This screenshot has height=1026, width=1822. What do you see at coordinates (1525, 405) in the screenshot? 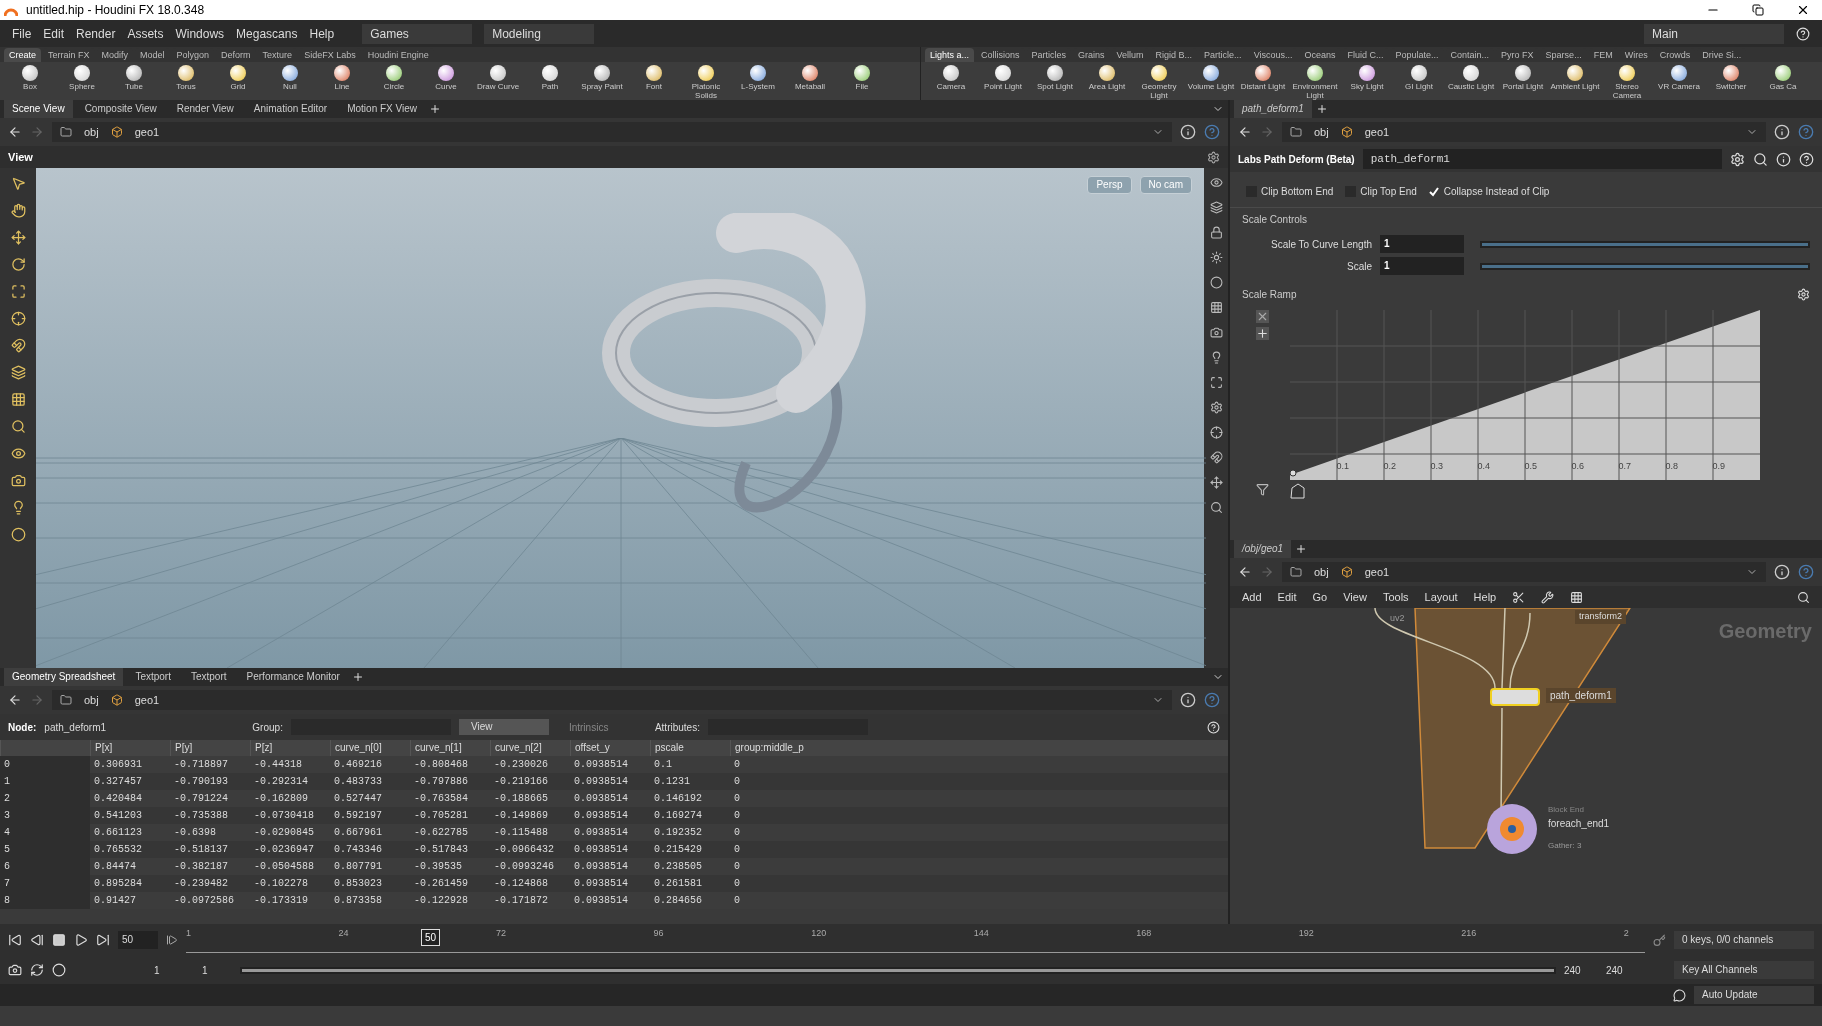
I see `ramp-graph` at bounding box center [1525, 405].